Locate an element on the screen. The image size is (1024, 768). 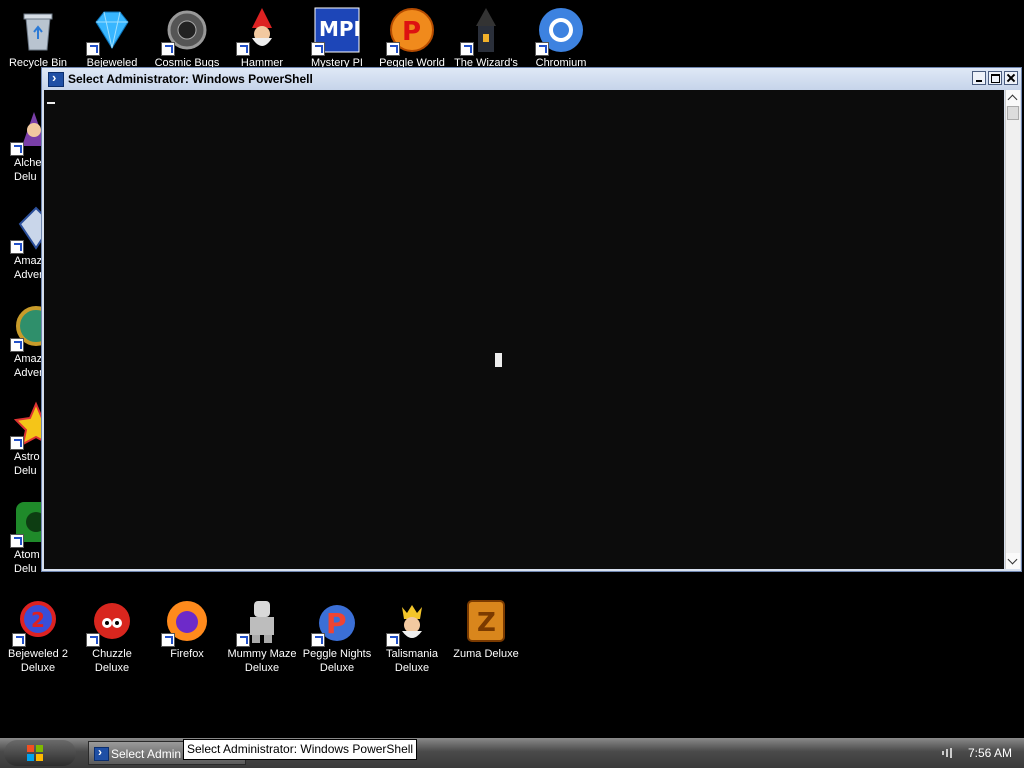
desktop-icon-firefox: Firefox is located at coordinates (187, 629).